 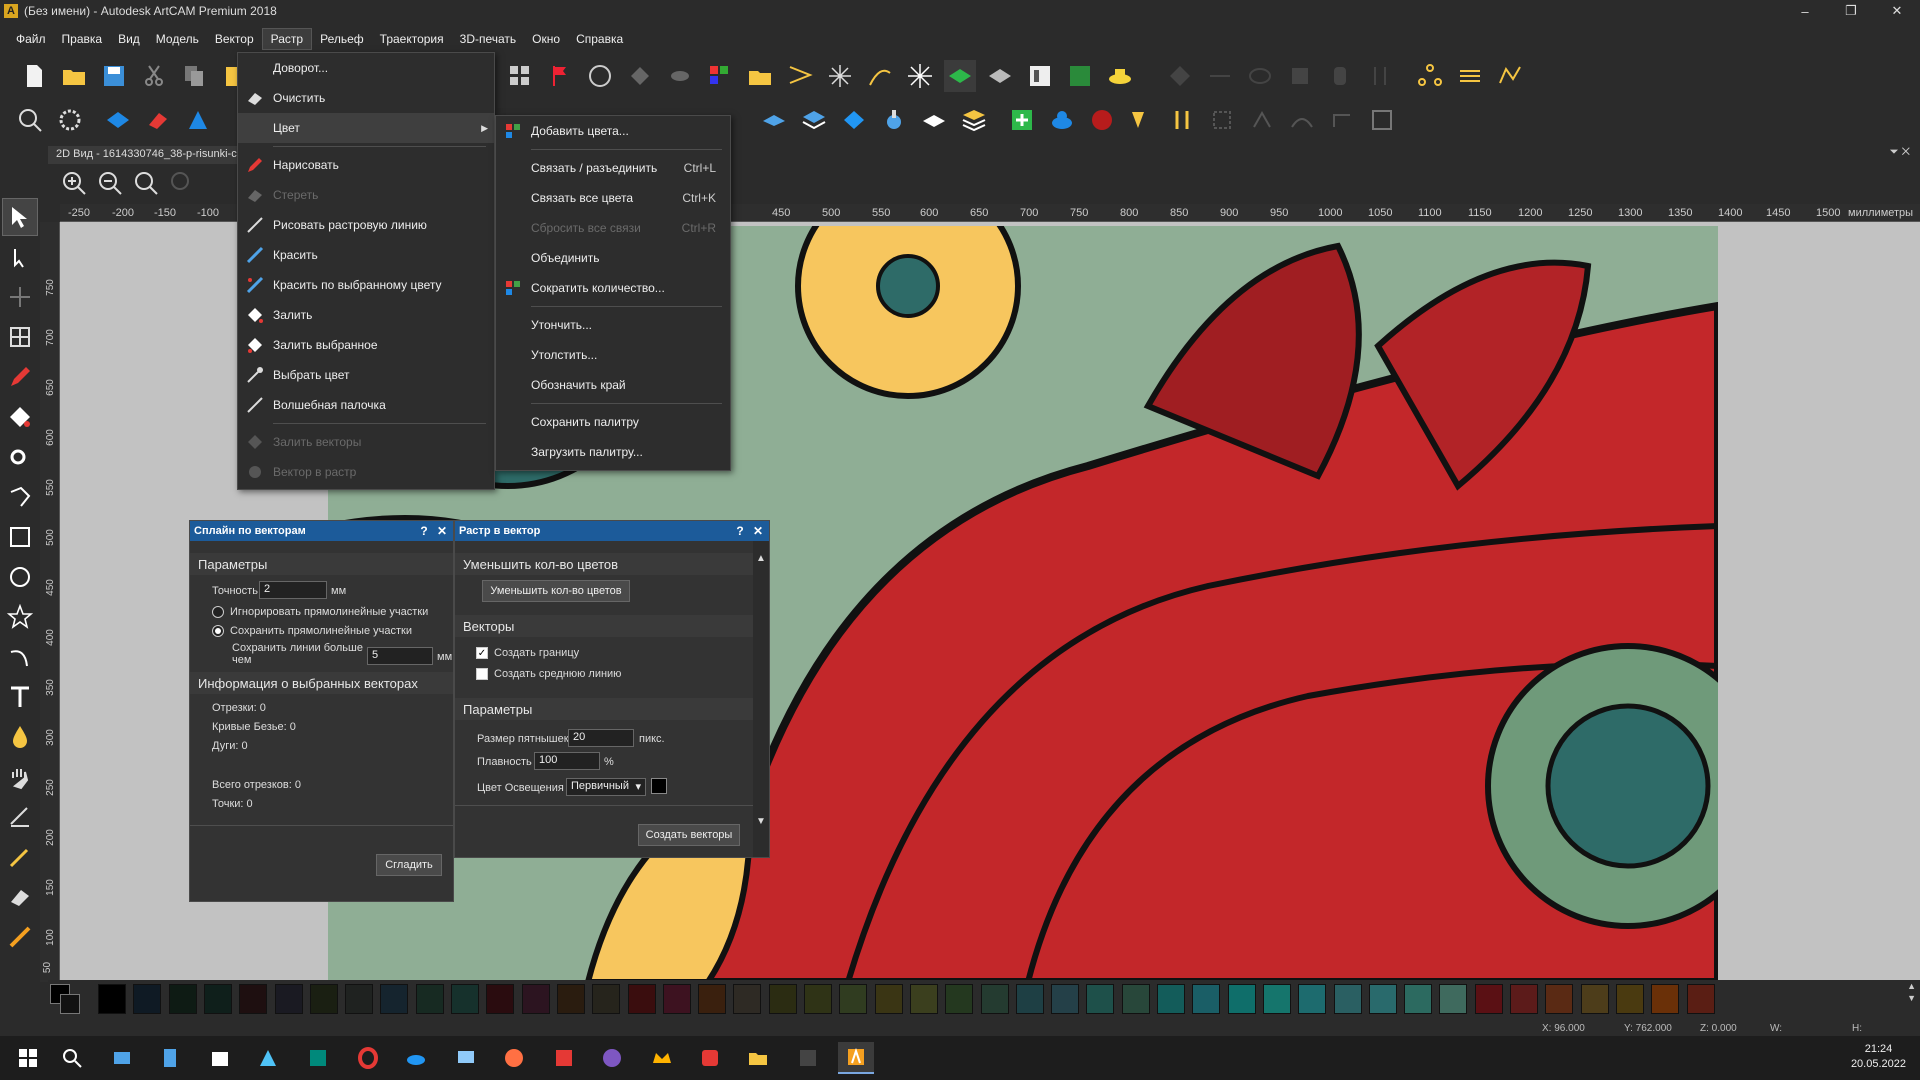 I want to click on flag-button, so click(x=560, y=76).